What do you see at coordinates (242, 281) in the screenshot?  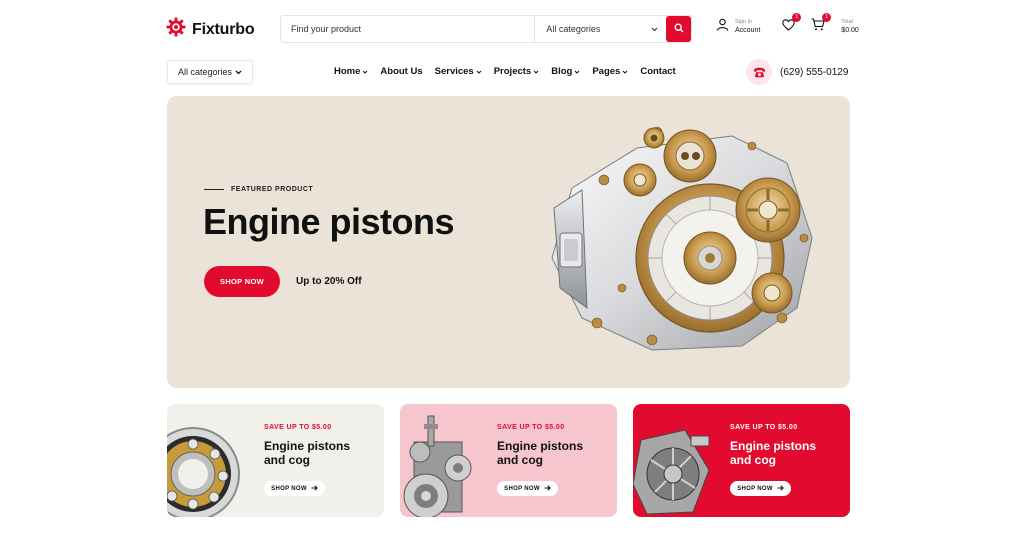 I see `hero-shop-now-button: SHOP NOW` at bounding box center [242, 281].